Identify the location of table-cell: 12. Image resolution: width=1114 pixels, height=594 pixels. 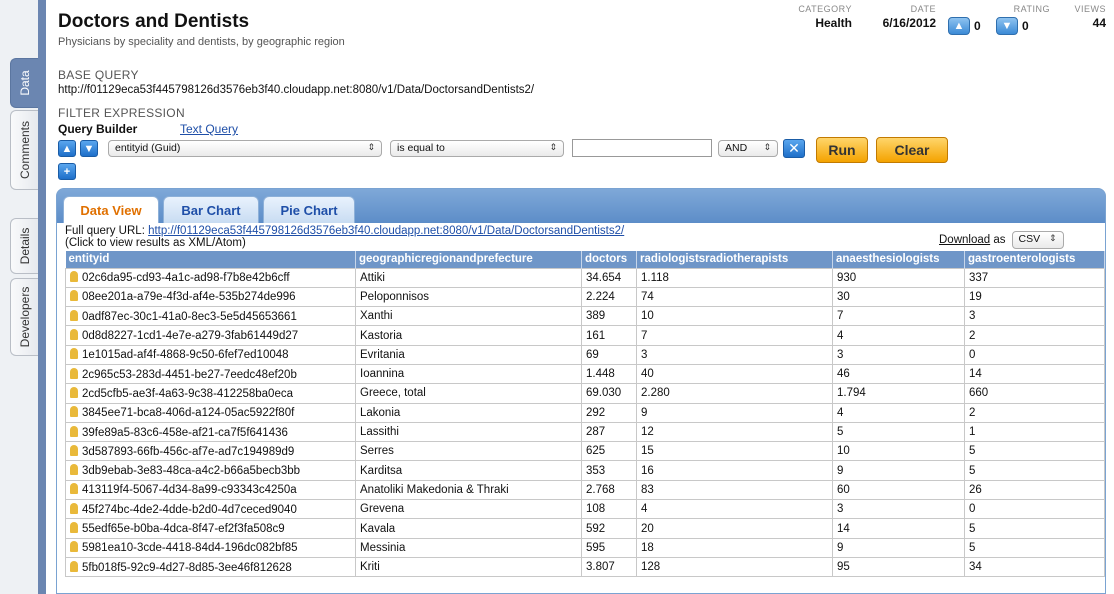
(734, 432).